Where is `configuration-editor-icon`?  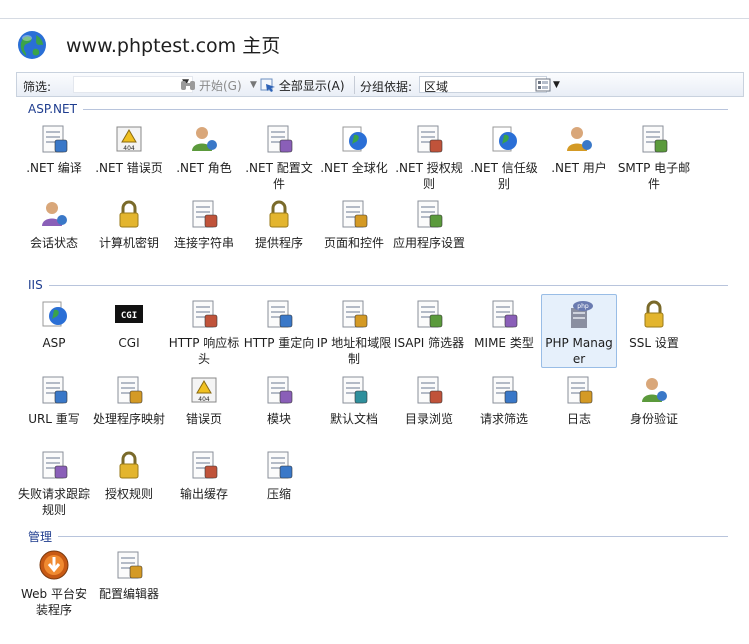
configuration-editor-icon is located at coordinates (130, 565).